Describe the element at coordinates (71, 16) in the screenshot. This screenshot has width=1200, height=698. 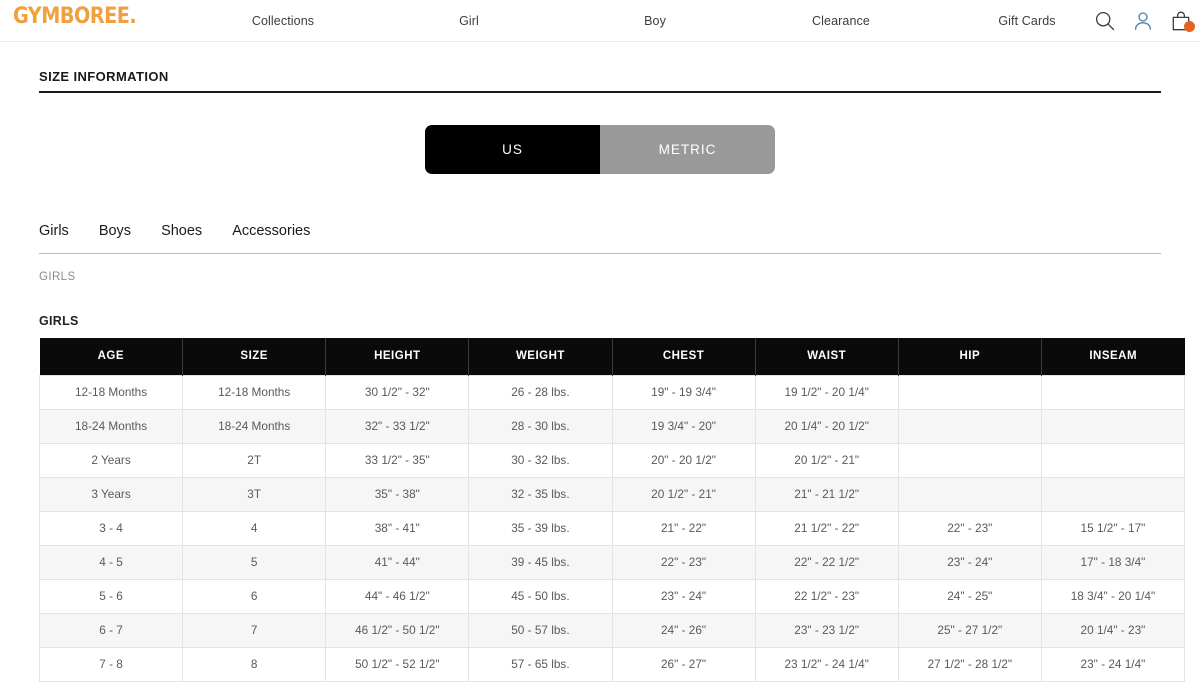
I see `brand-logo-text: GYMBOREE` at that location.